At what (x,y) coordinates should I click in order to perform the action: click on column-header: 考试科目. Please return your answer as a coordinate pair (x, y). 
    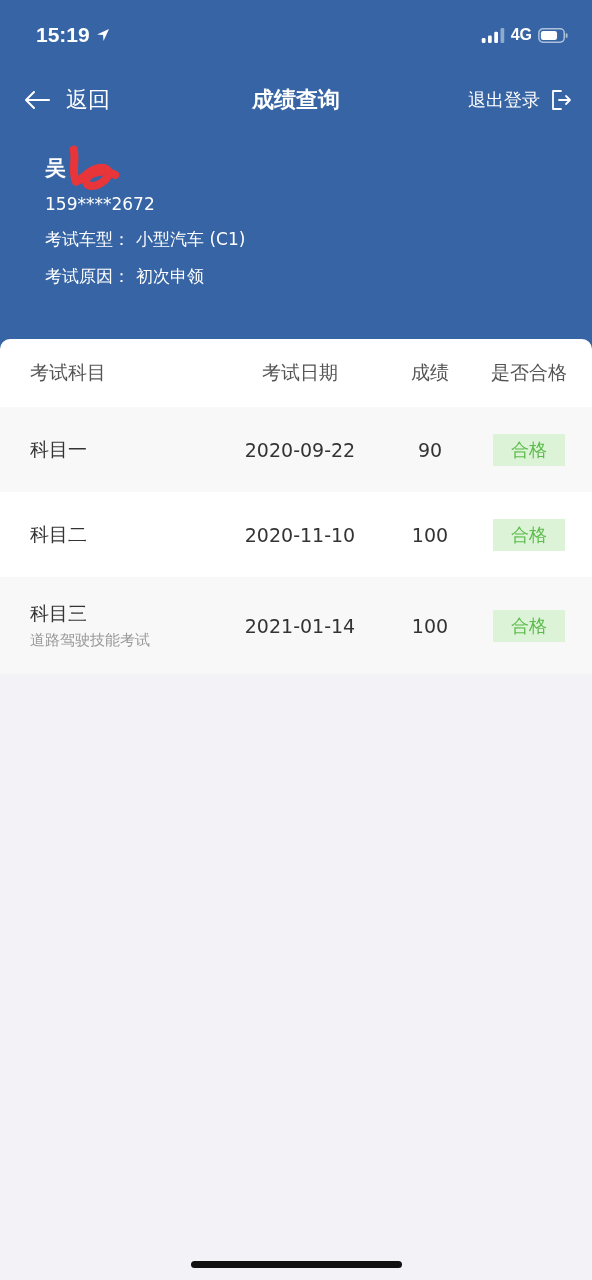
    Looking at the image, I should click on (68, 372).